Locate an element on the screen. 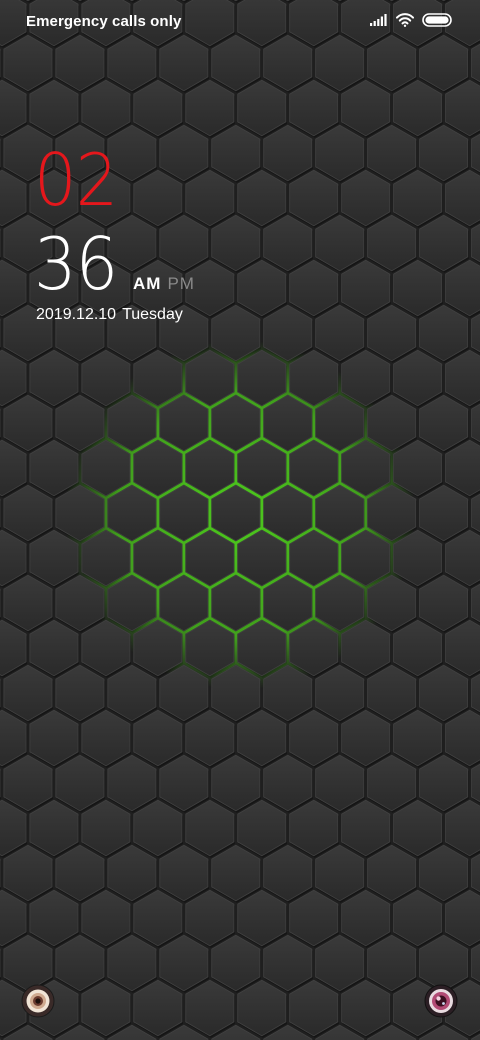 This screenshot has height=1040, width=480. weekday-text: Tuesday is located at coordinates (152, 314).